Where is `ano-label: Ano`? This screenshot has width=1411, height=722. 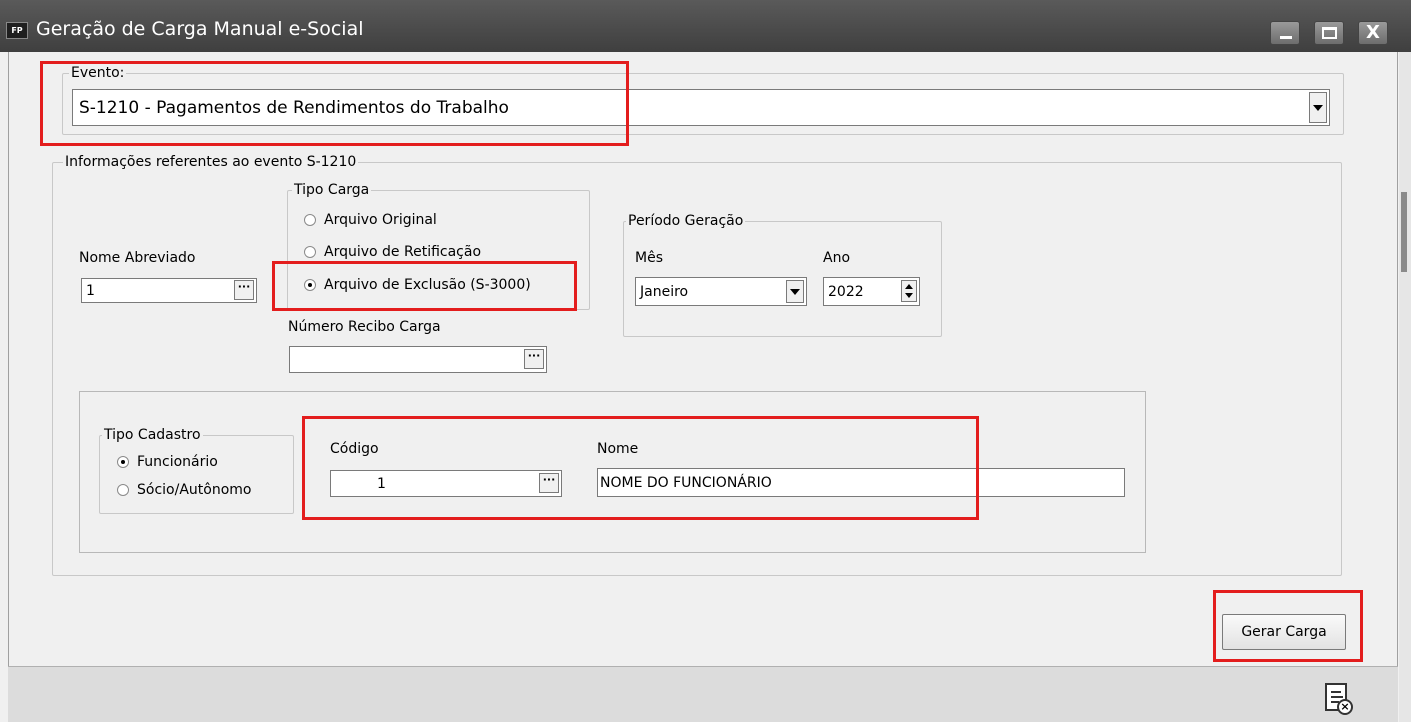 ano-label: Ano is located at coordinates (837, 258).